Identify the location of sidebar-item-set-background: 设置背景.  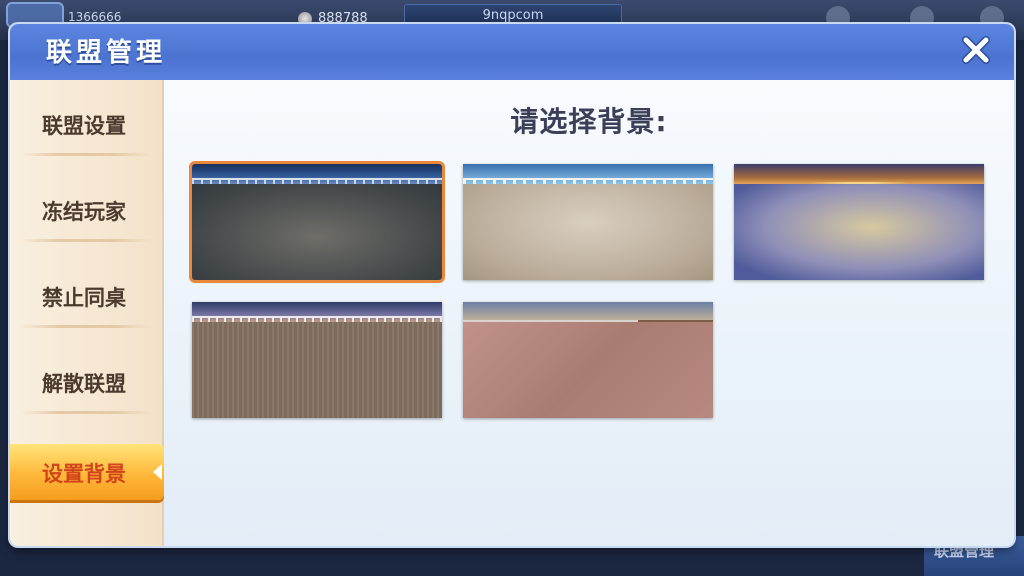
(87, 472).